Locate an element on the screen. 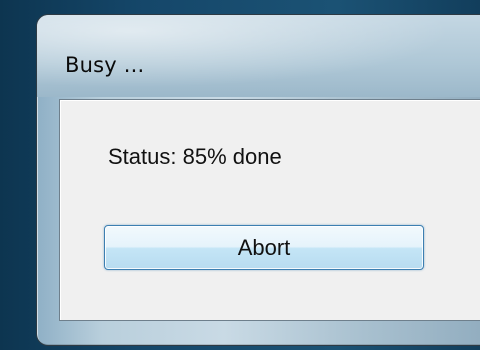 The height and width of the screenshot is (350, 480). abort-button: Abort is located at coordinates (264, 247).